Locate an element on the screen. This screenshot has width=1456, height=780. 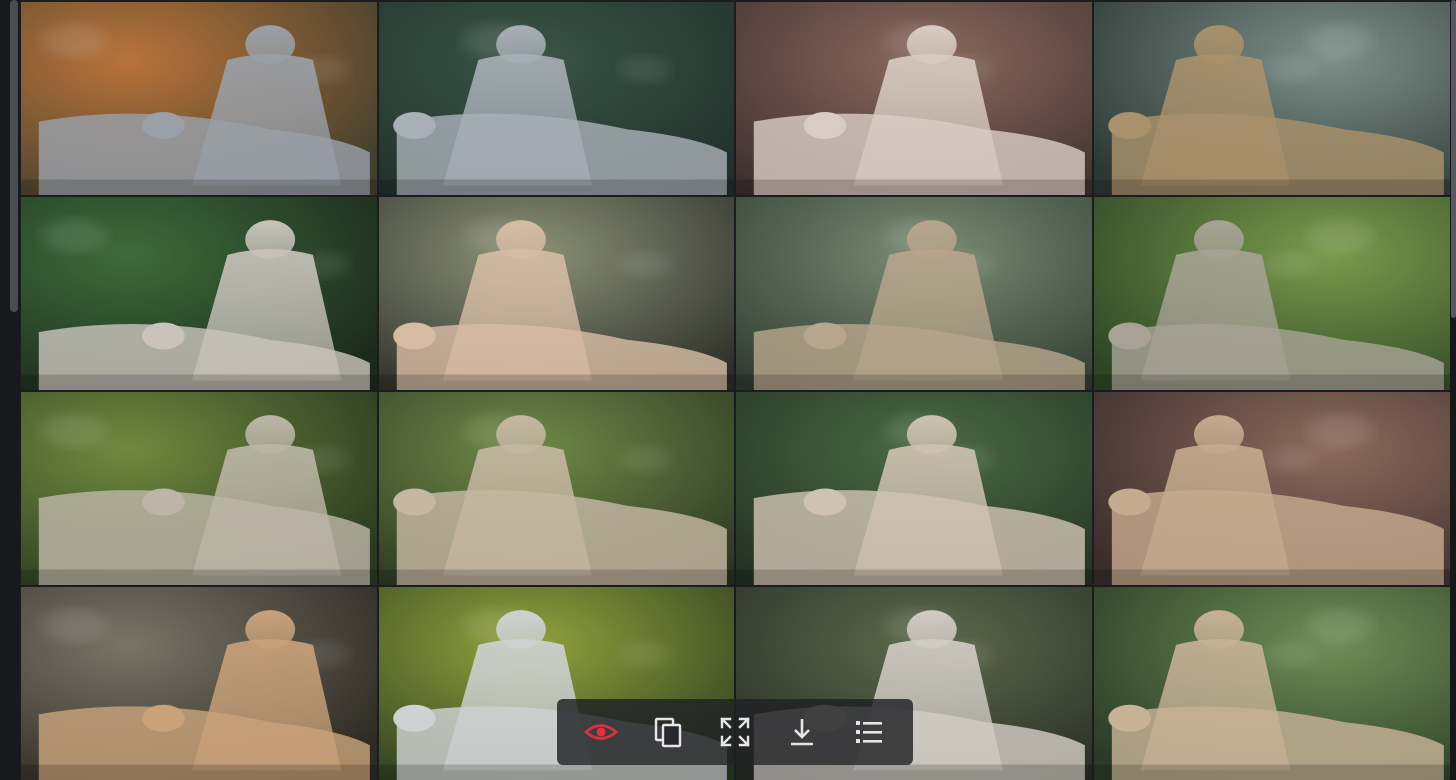
eye-icon is located at coordinates (600, 732).